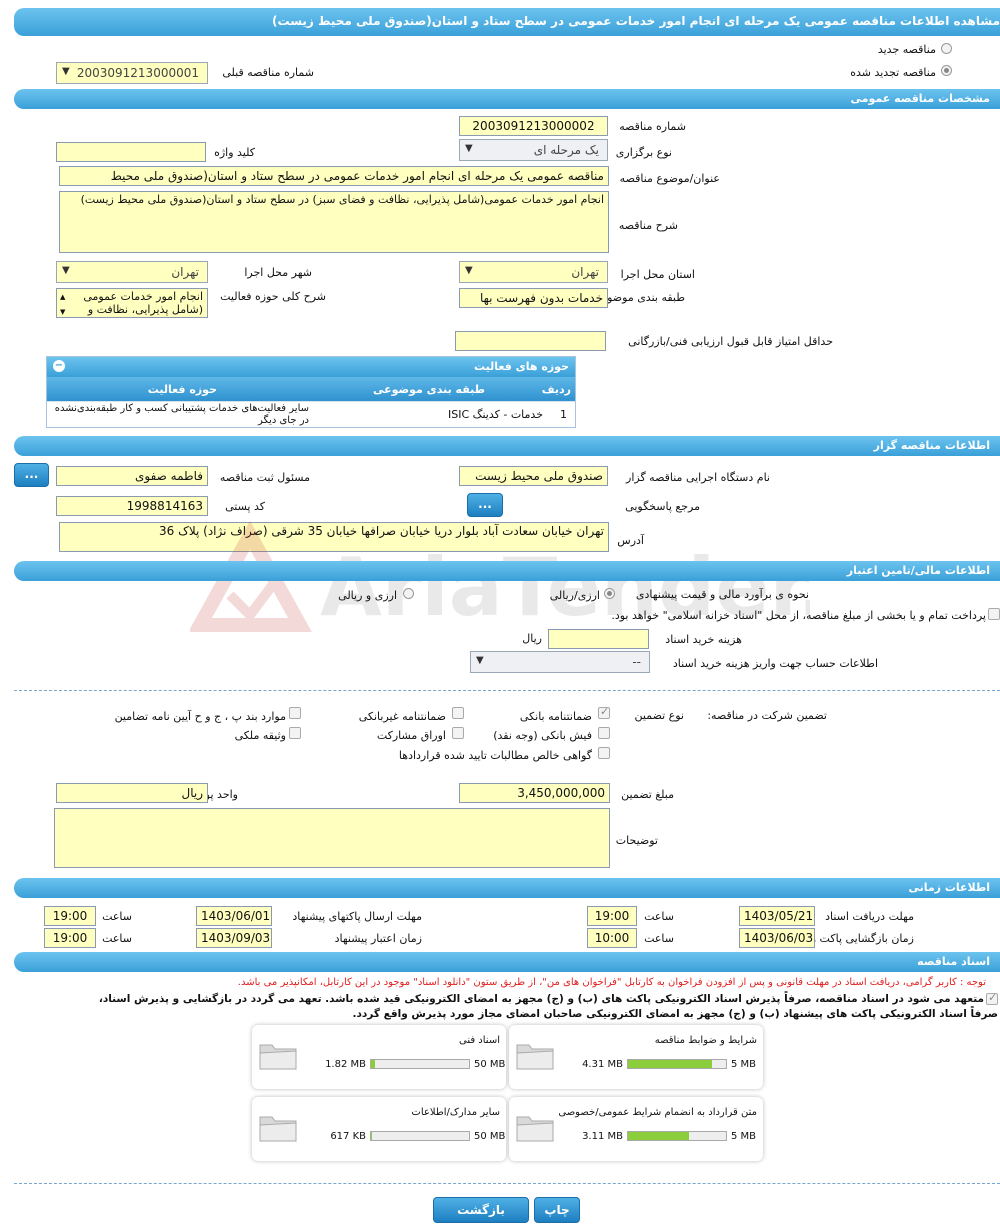  Describe the element at coordinates (659, 938) in the screenshot. I see `open-time-label: ساعت` at that location.